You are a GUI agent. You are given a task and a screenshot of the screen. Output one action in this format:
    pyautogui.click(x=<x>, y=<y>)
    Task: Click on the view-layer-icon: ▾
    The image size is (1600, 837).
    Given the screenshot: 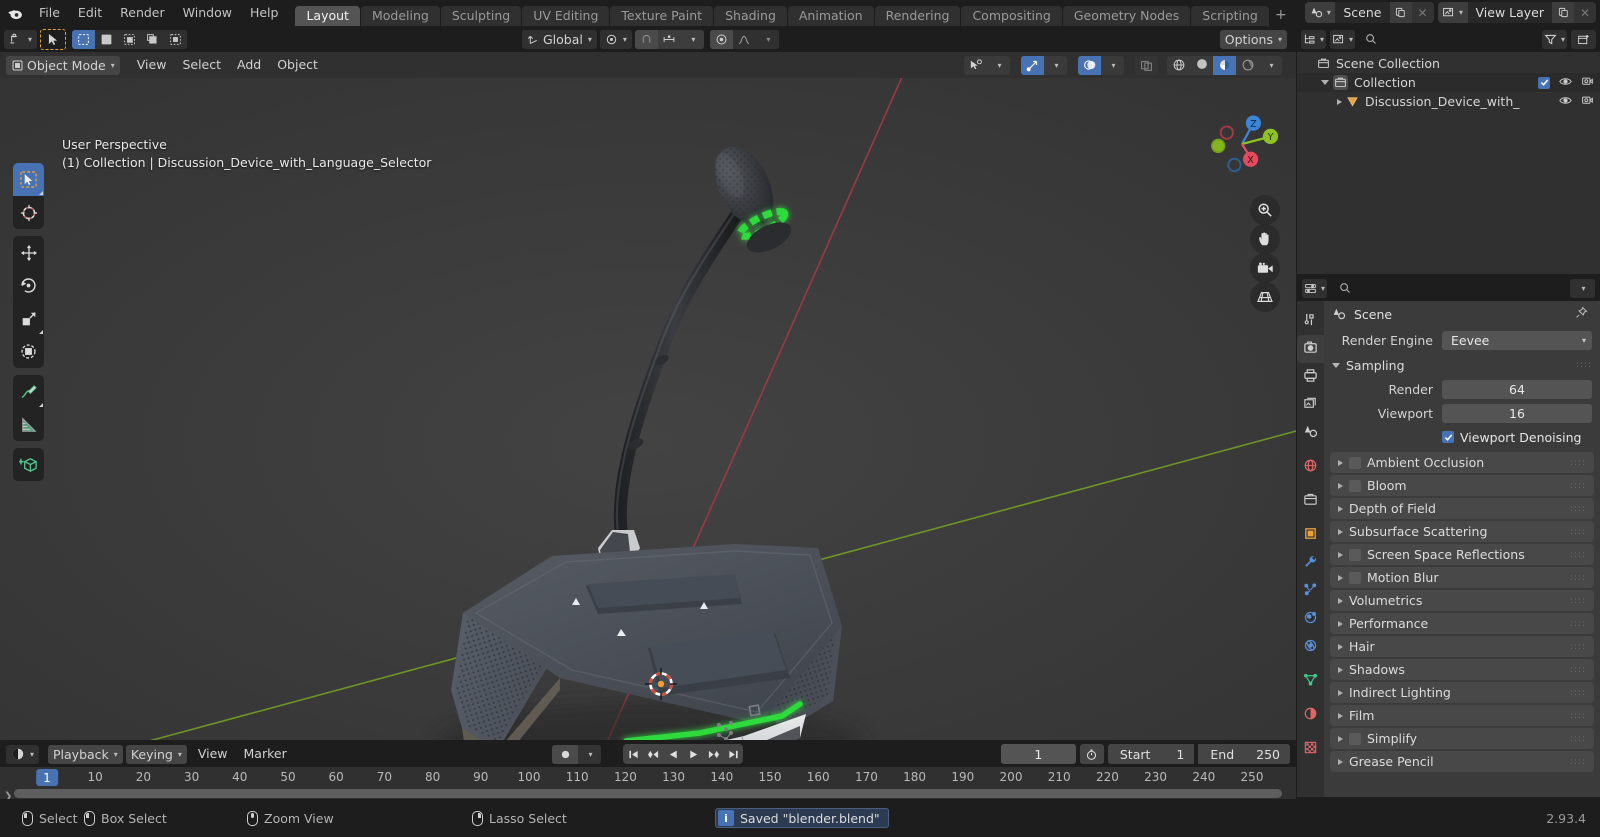 What is the action you would take?
    pyautogui.click(x=1452, y=12)
    